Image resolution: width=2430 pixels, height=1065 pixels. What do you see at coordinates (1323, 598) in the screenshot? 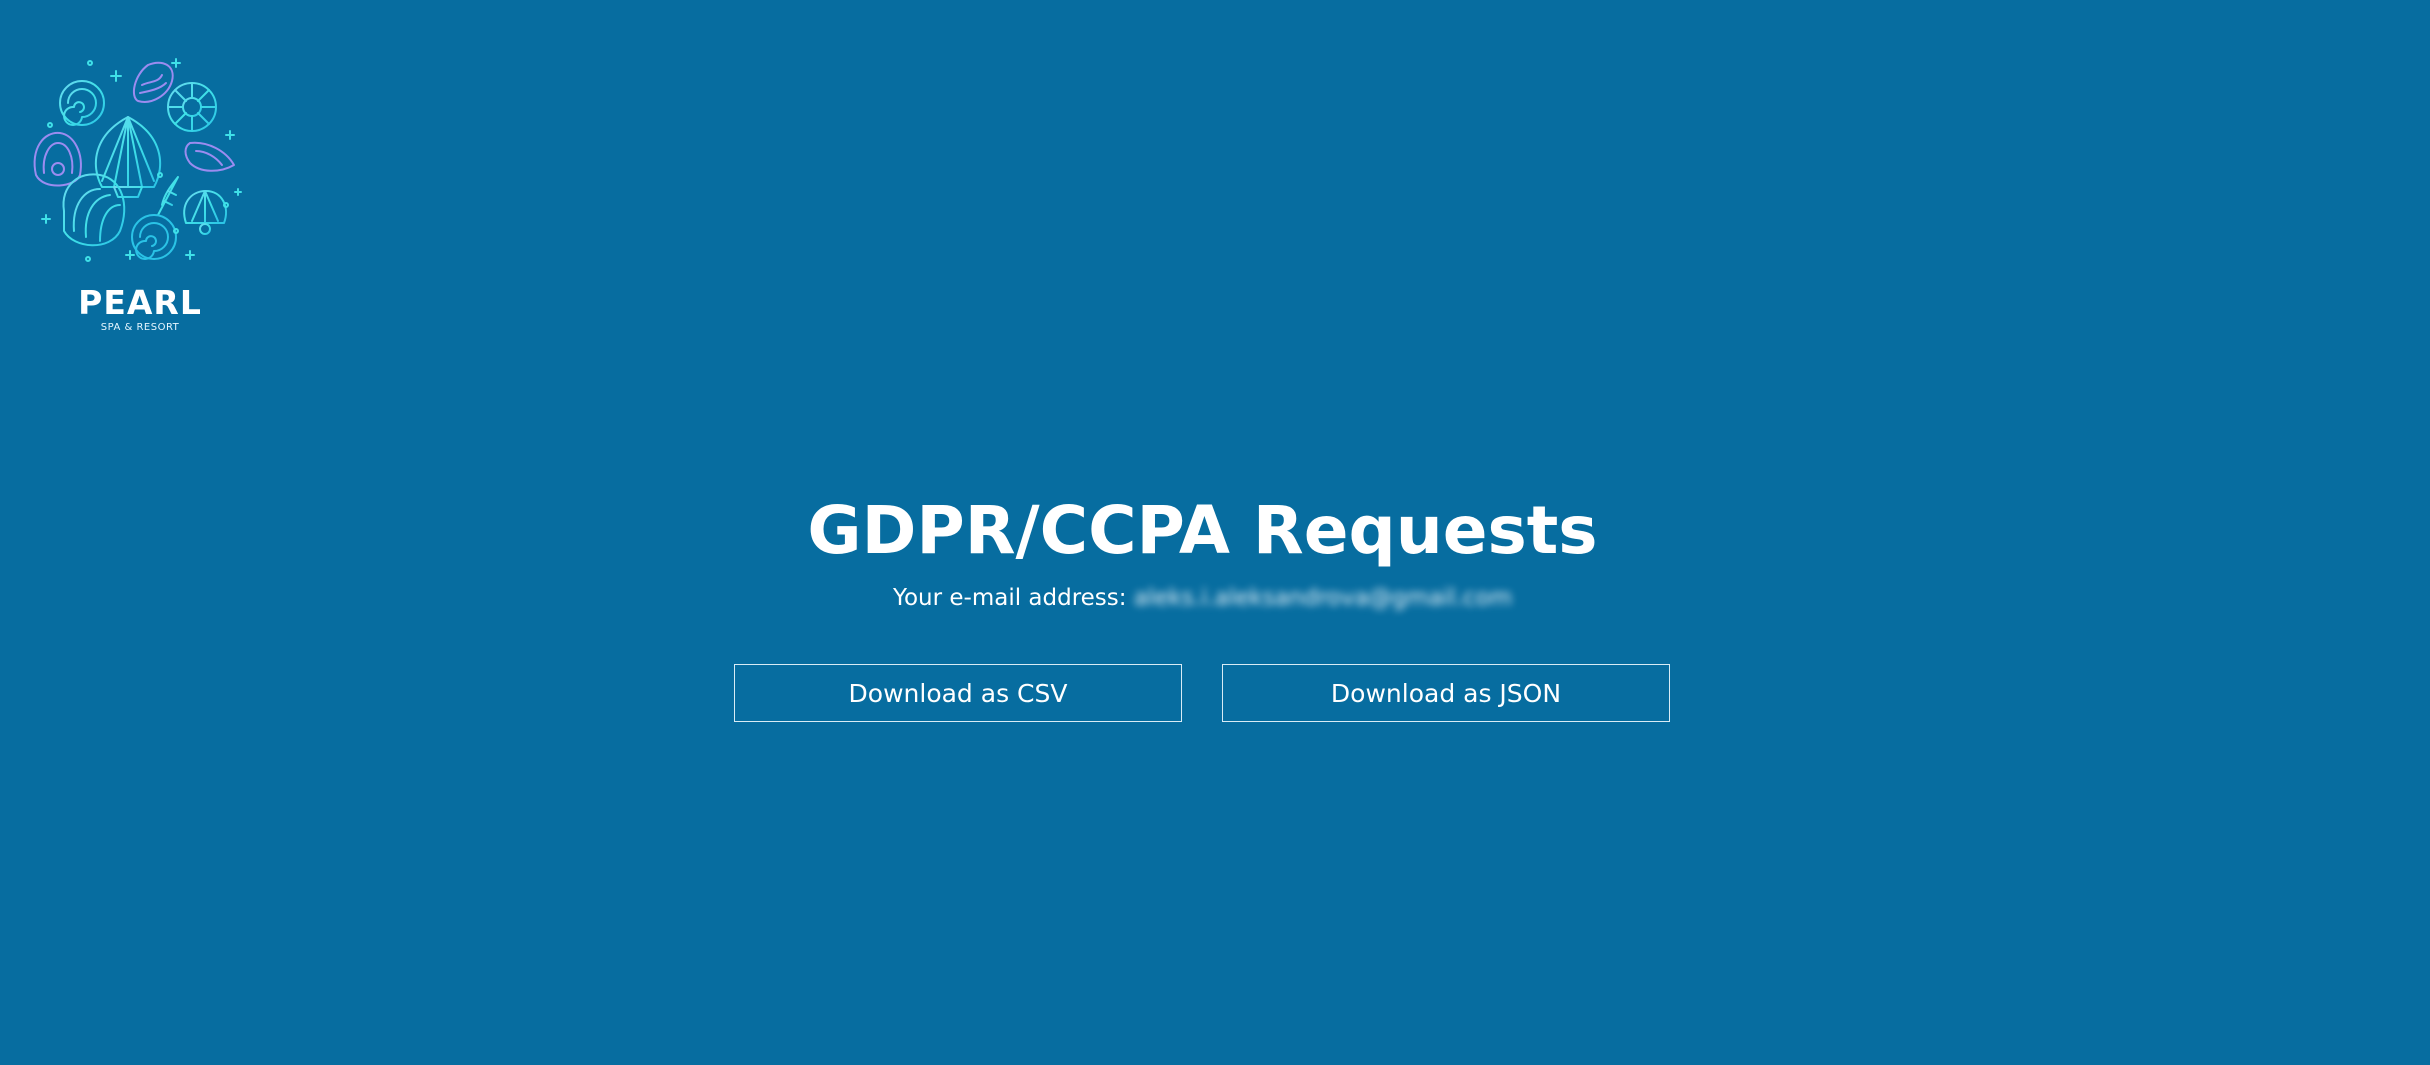
I see `email-value: aleks.i.aleksandrova@gmail.com` at bounding box center [1323, 598].